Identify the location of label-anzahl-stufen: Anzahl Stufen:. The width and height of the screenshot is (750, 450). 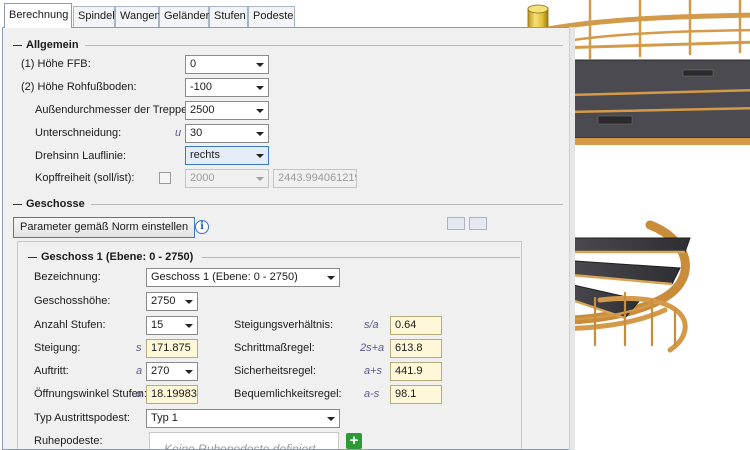
(70, 325).